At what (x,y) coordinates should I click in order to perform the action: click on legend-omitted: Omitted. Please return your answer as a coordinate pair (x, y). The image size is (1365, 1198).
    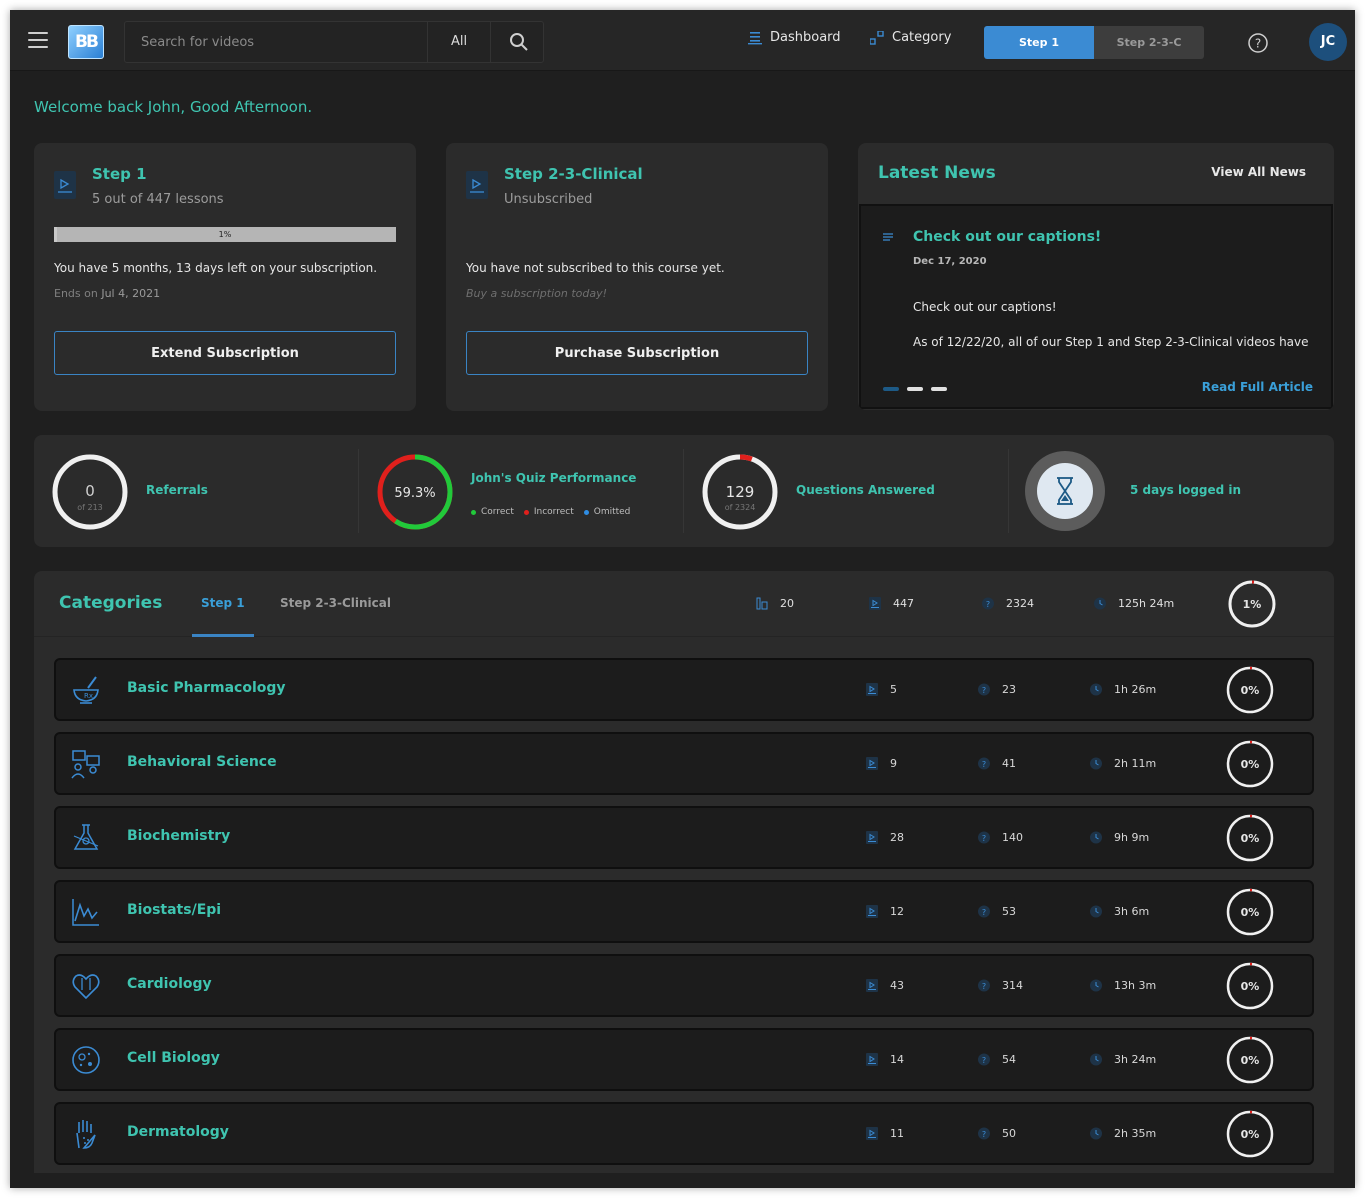
    Looking at the image, I should click on (606, 512).